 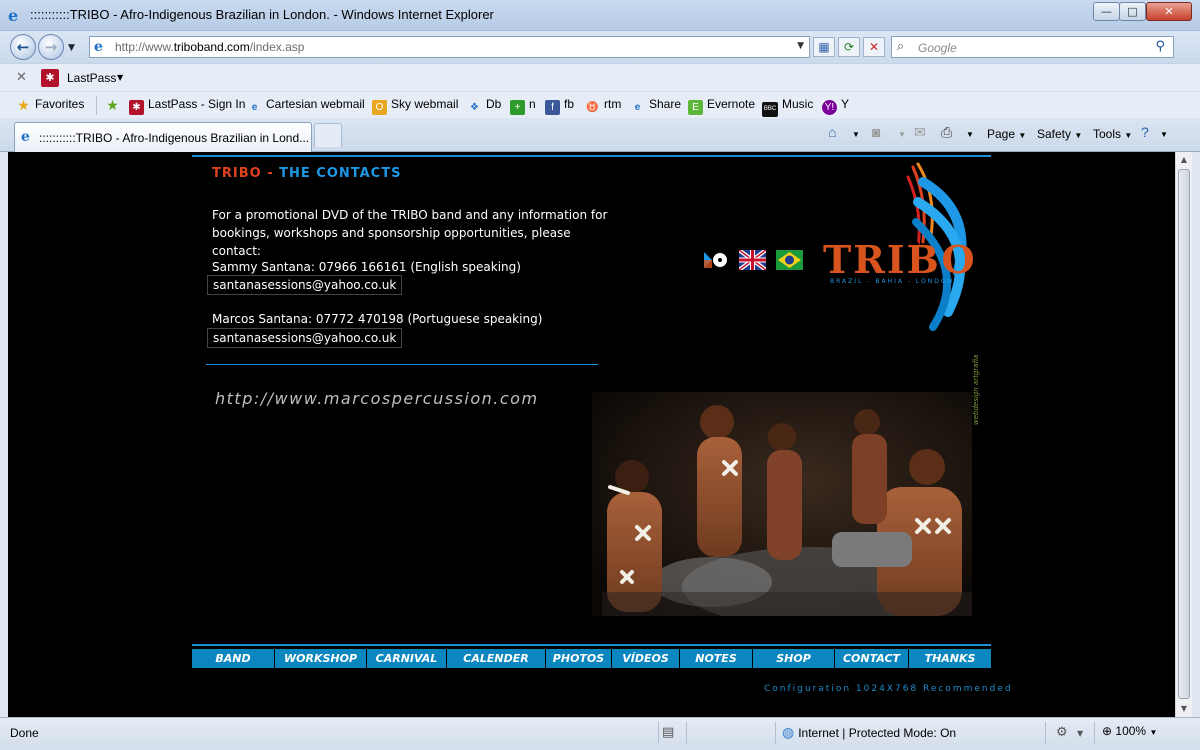 I want to click on favorite-cartesian: e Cartesian webmail, so click(x=306, y=106).